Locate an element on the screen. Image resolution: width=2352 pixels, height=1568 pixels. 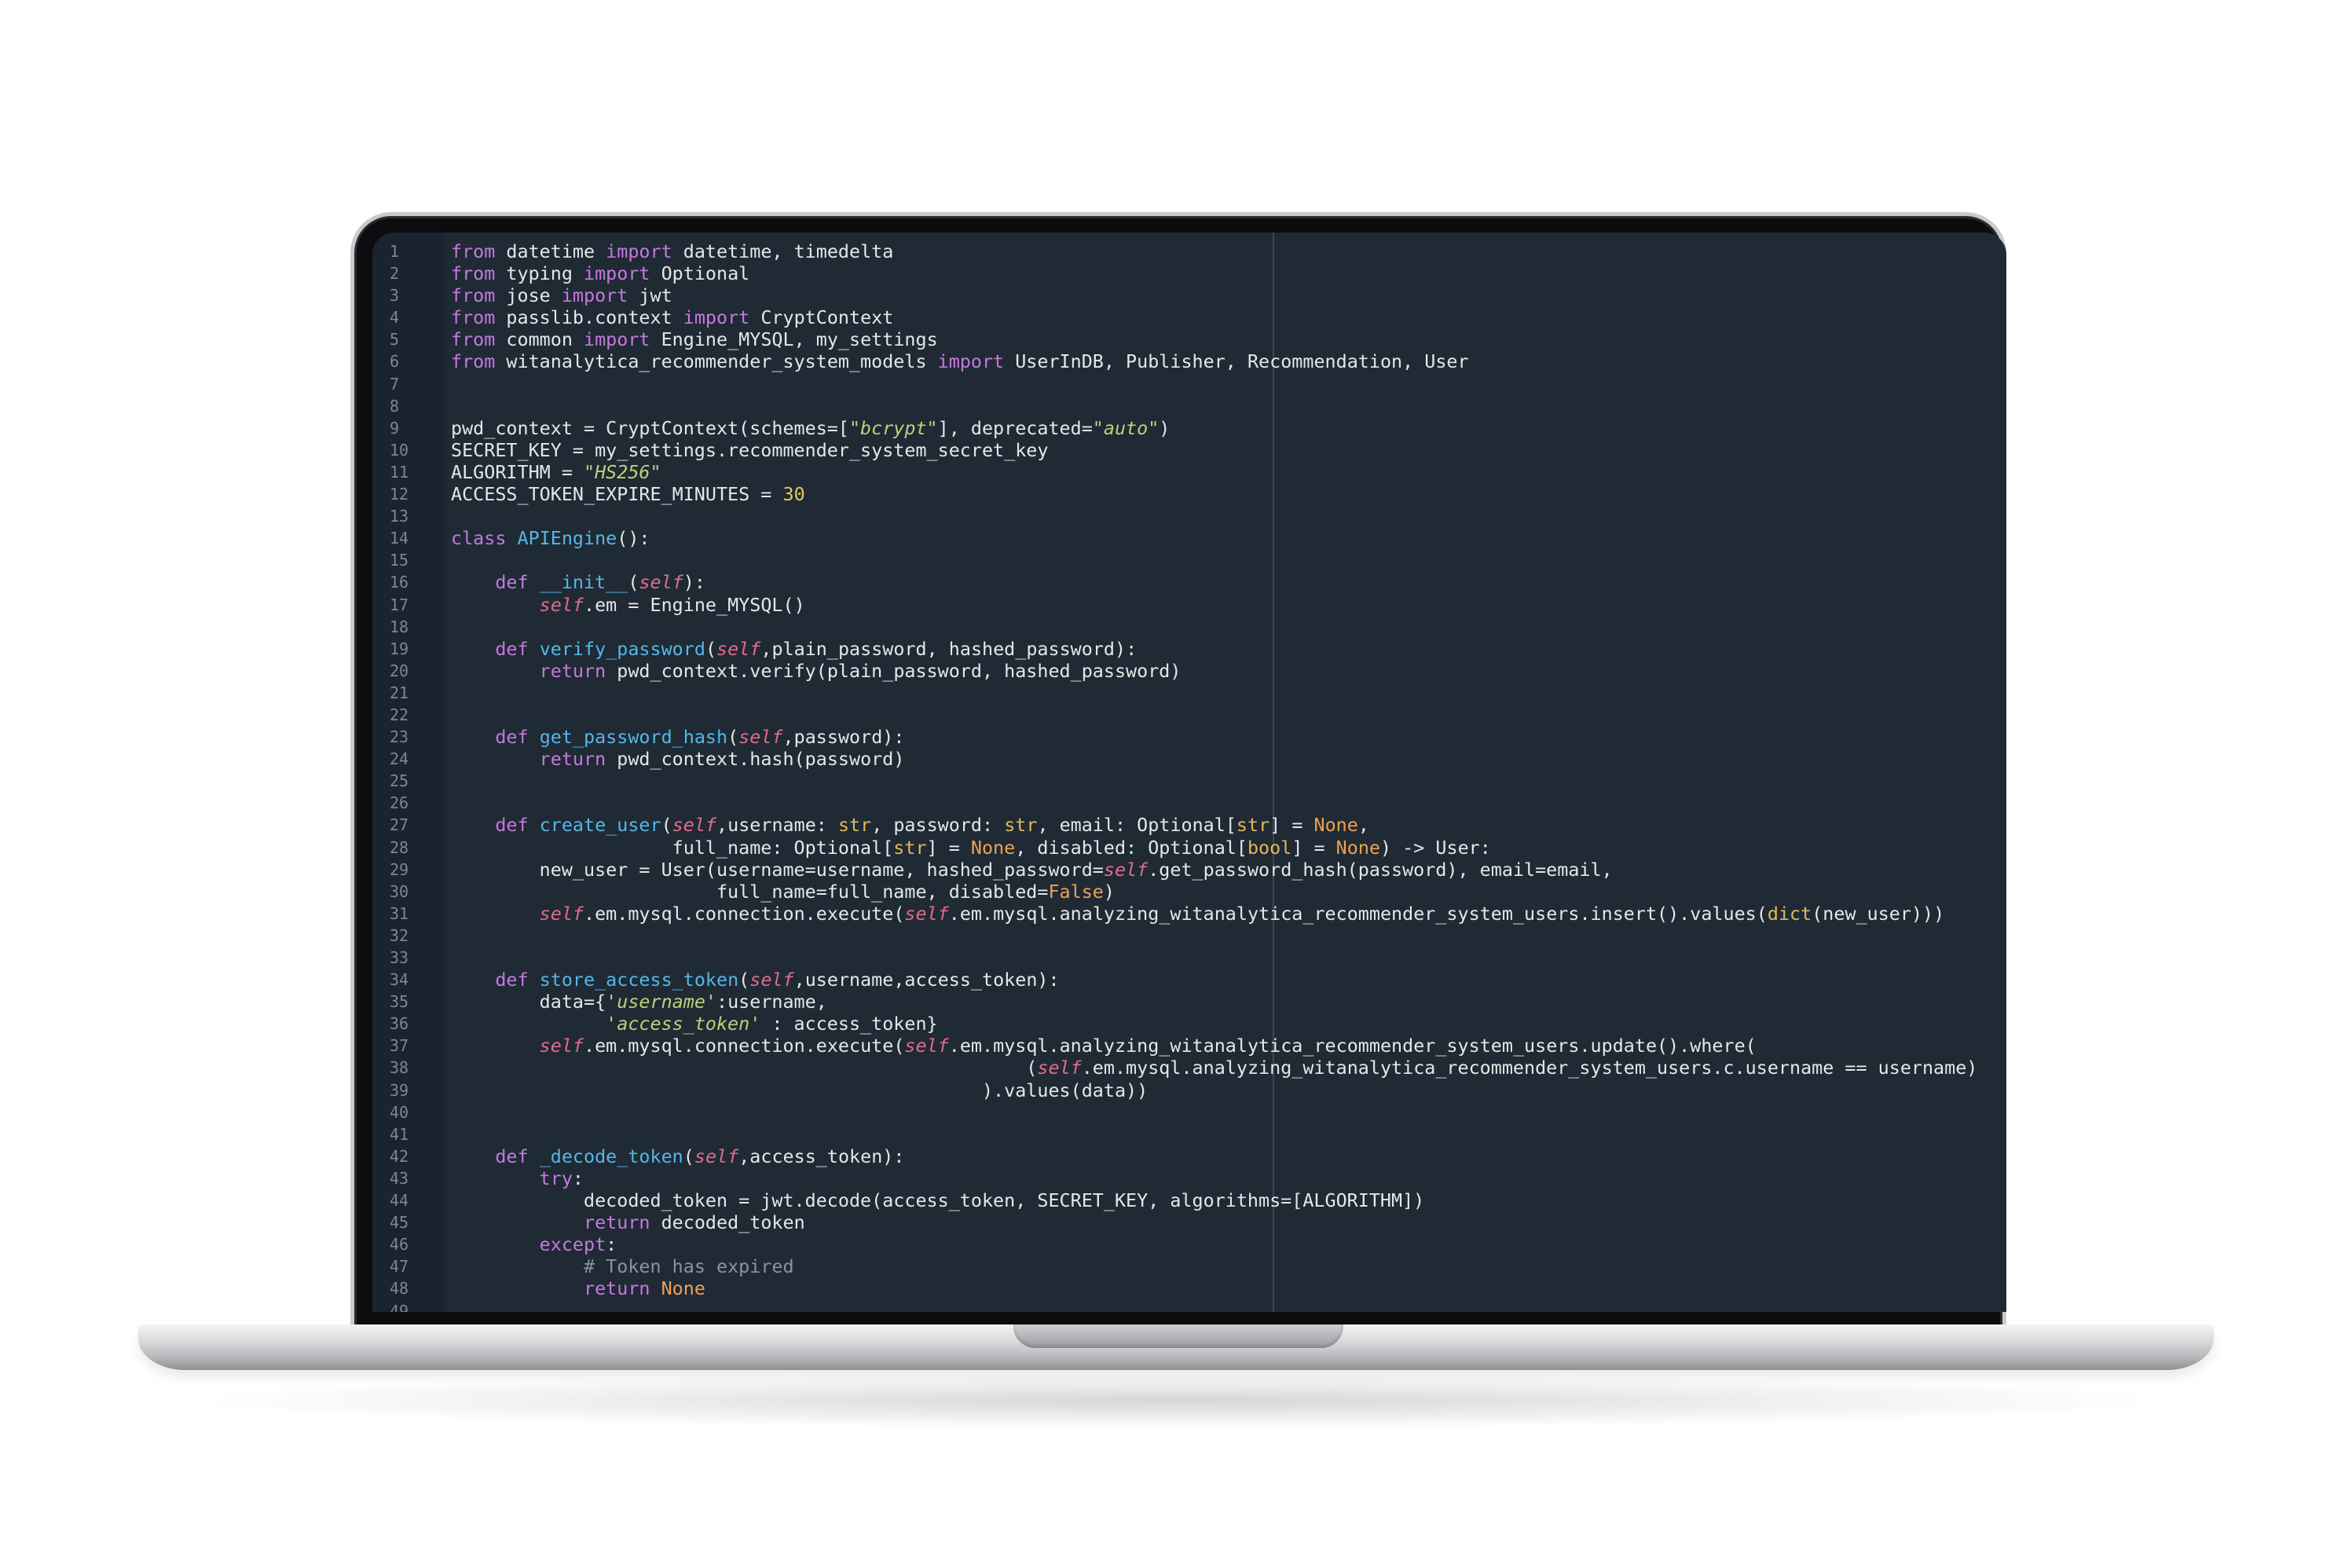
code-token: full_name: Optional[ is located at coordinates (672, 847).